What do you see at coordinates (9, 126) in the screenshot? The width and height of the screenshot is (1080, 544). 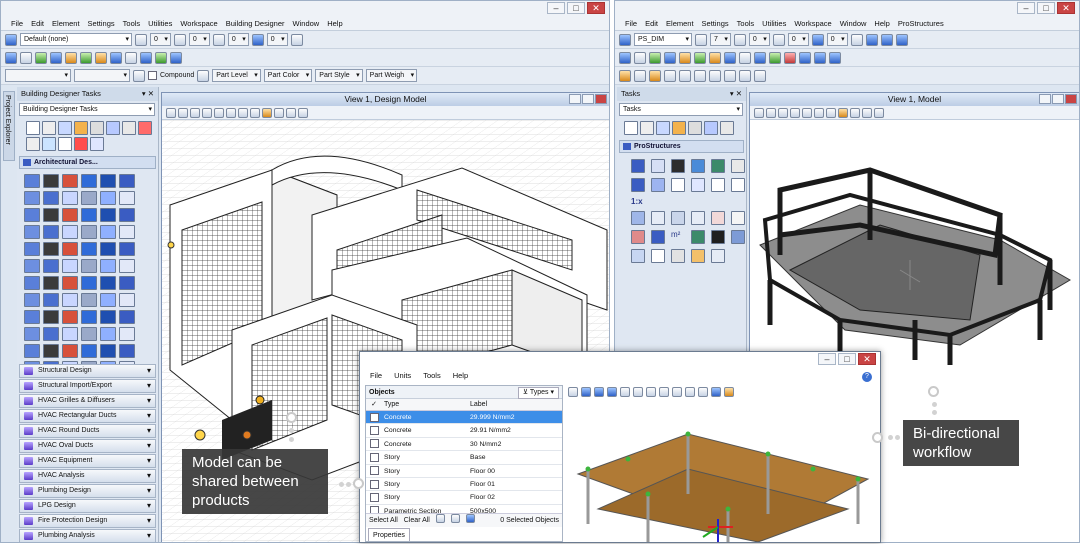 I see `project-explorer-tab: Project Explorer` at bounding box center [9, 126].